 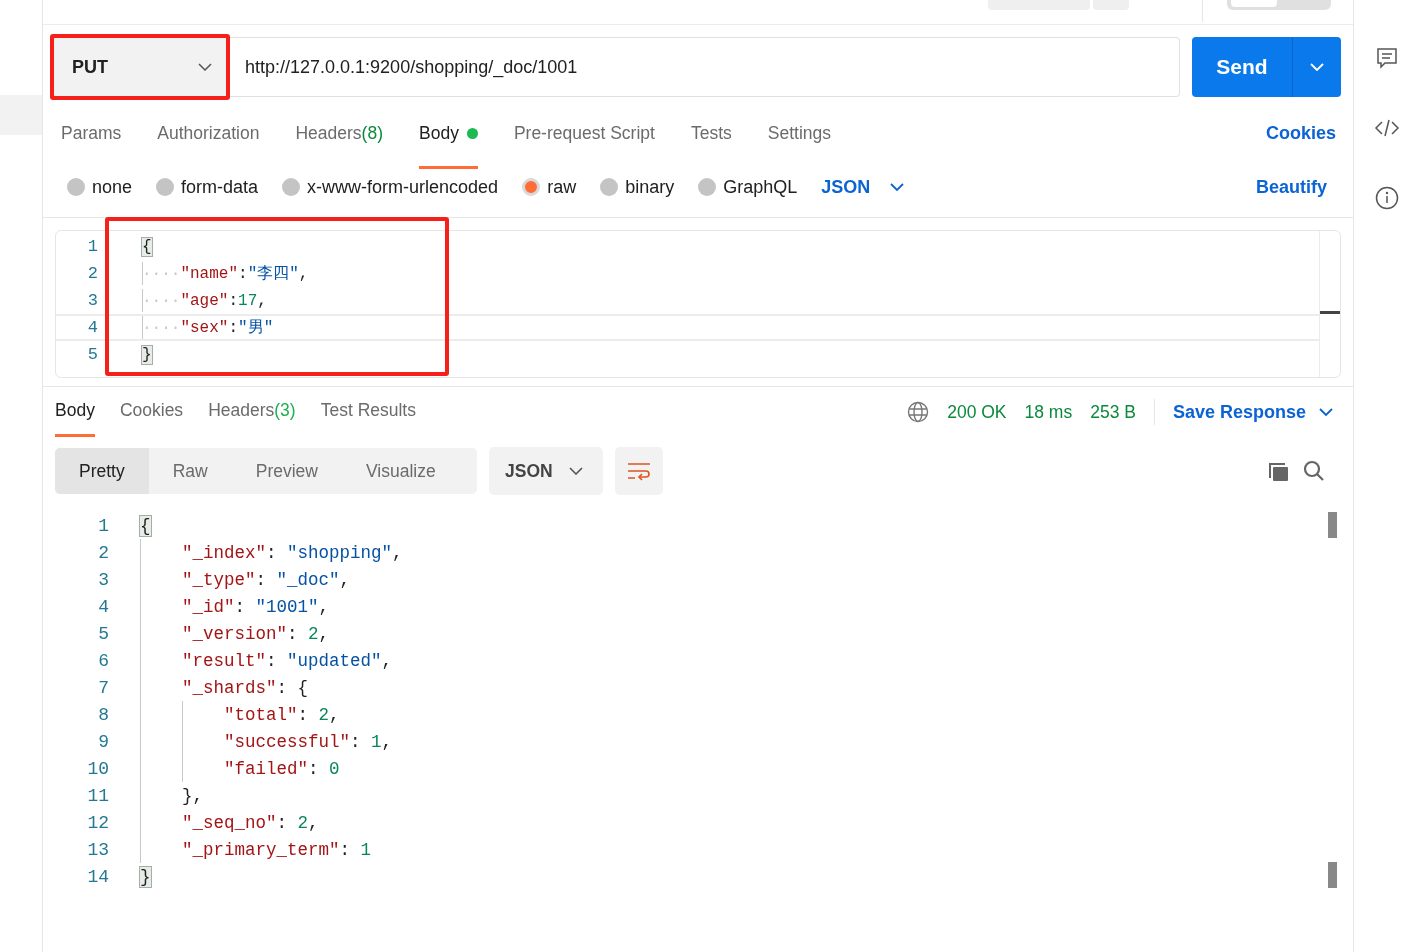 I want to click on response-tab: Cookies, so click(x=151, y=412).